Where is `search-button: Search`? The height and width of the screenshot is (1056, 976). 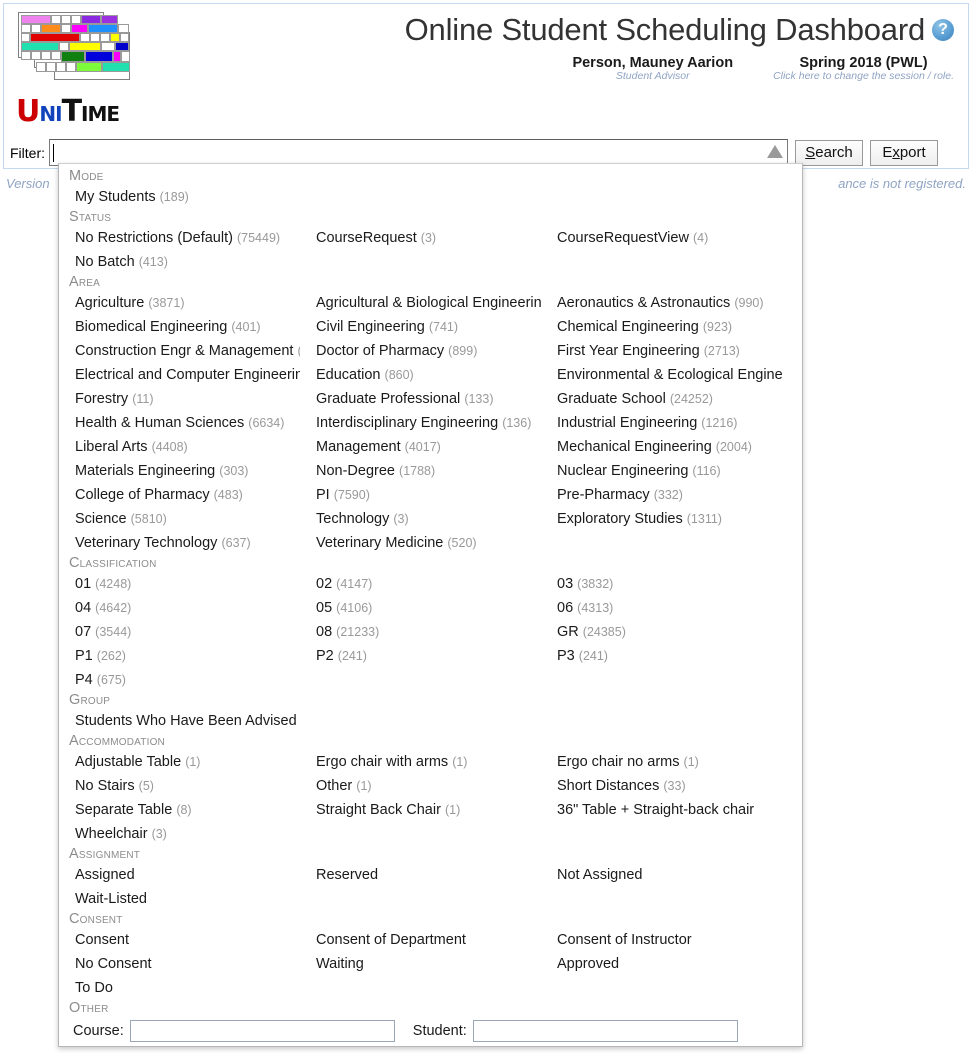 search-button: Search is located at coordinates (829, 152).